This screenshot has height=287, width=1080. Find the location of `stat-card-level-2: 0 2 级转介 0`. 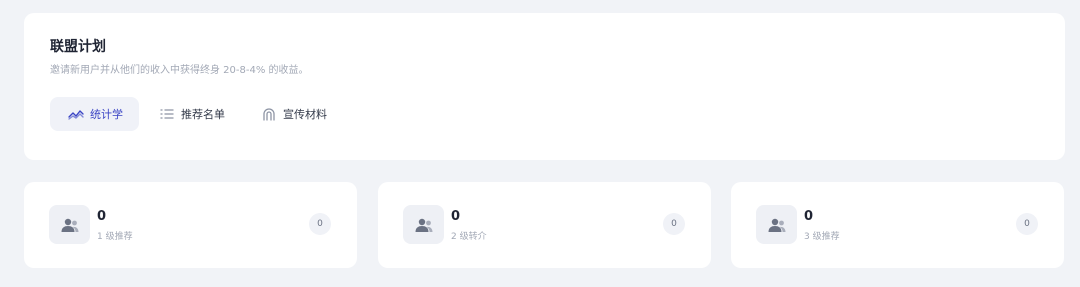

stat-card-level-2: 0 2 级转介 0 is located at coordinates (544, 225).